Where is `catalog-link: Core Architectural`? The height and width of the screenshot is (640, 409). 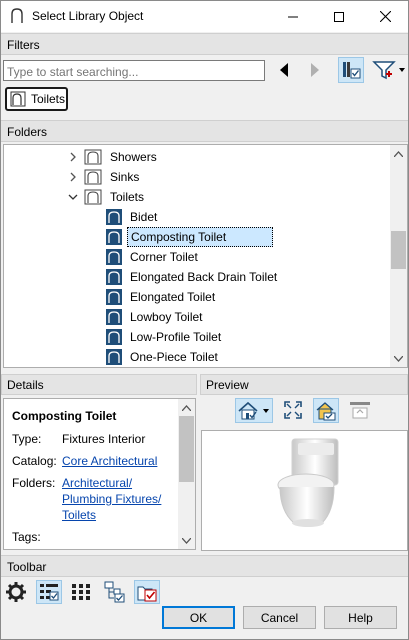 catalog-link: Core Architectural is located at coordinates (109, 461).